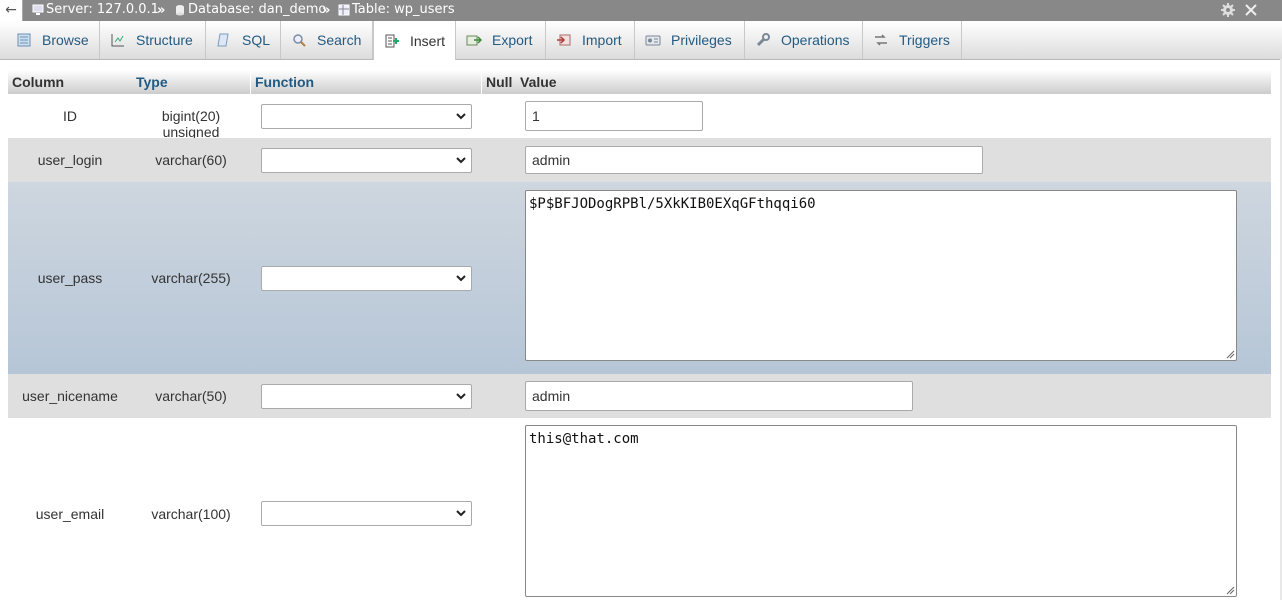  Describe the element at coordinates (1228, 10) in the screenshot. I see `gear-icon` at that location.